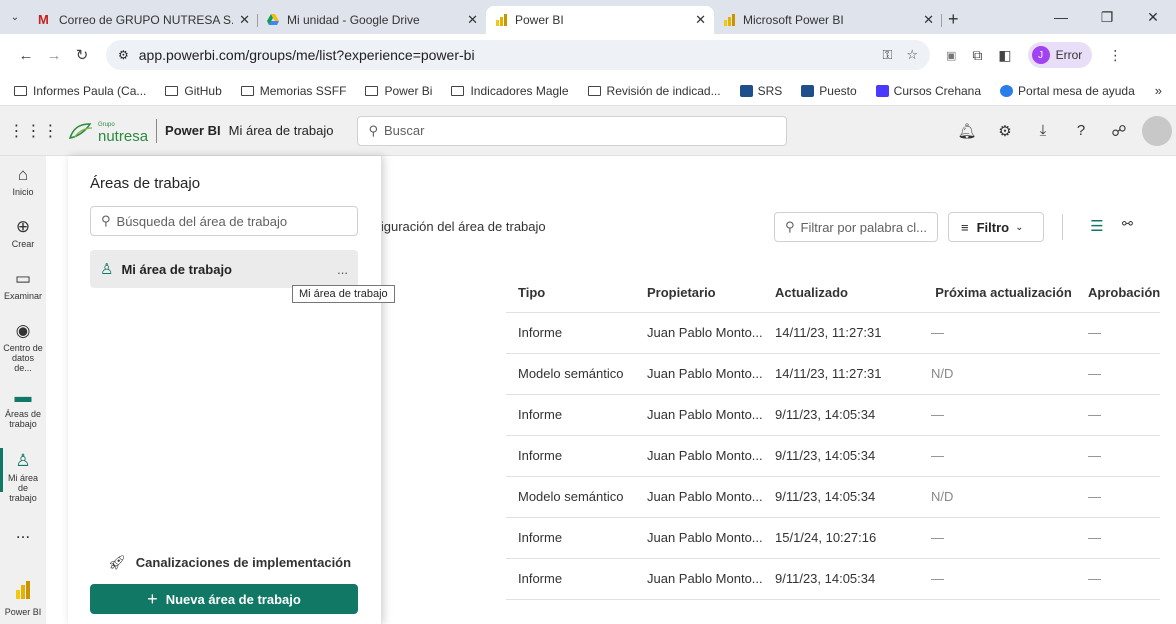  What do you see at coordinates (996, 227) in the screenshot?
I see `filter-button: ≡ Filtro ⌄` at bounding box center [996, 227].